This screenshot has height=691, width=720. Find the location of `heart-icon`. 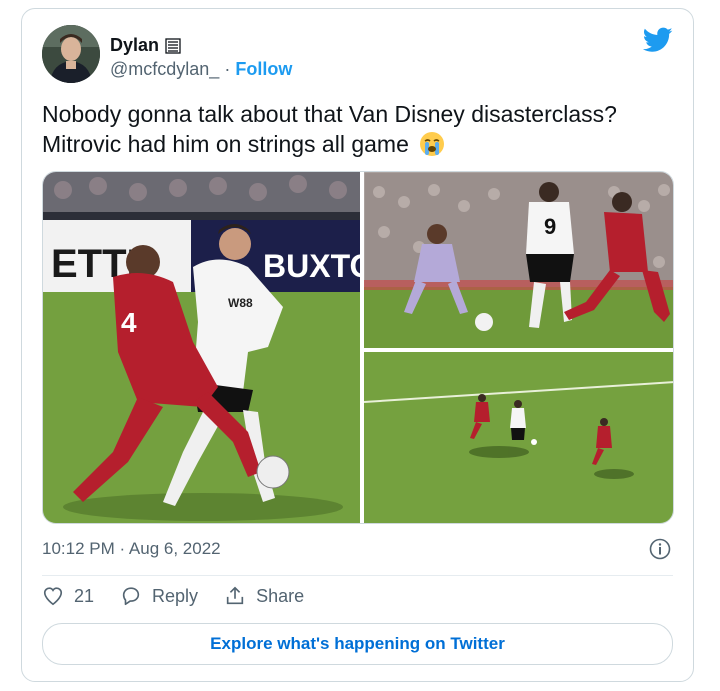

heart-icon is located at coordinates (53, 596).